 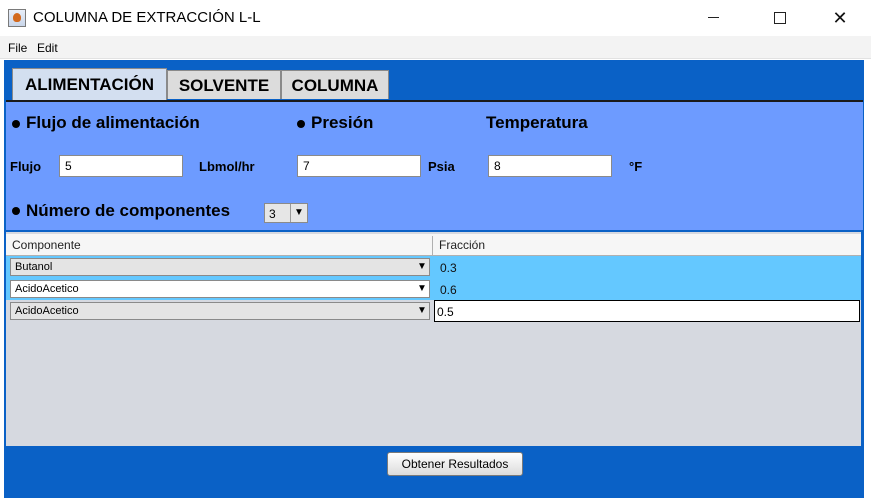 I want to click on window-title: COLUMNA DE EXTRACCIÓN L-L, so click(x=147, y=17).